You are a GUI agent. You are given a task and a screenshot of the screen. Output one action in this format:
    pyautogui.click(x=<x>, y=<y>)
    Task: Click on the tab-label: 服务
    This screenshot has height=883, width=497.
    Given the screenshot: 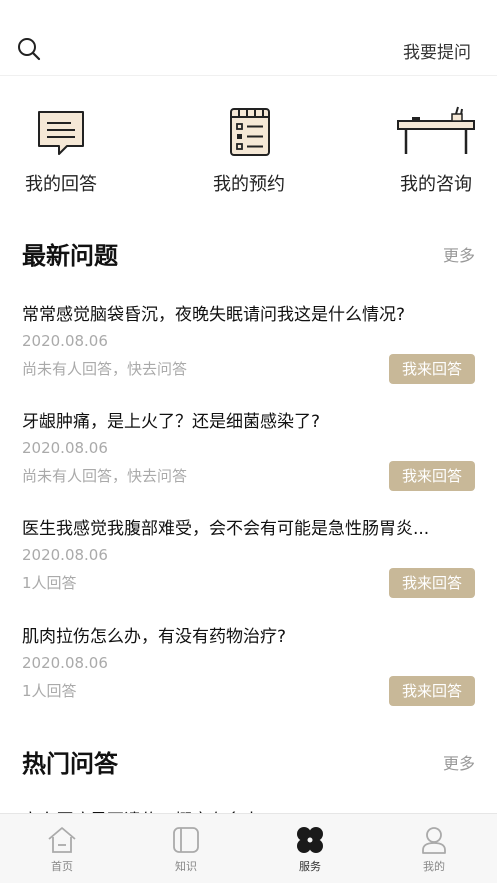 What is the action you would take?
    pyautogui.click(x=310, y=866)
    